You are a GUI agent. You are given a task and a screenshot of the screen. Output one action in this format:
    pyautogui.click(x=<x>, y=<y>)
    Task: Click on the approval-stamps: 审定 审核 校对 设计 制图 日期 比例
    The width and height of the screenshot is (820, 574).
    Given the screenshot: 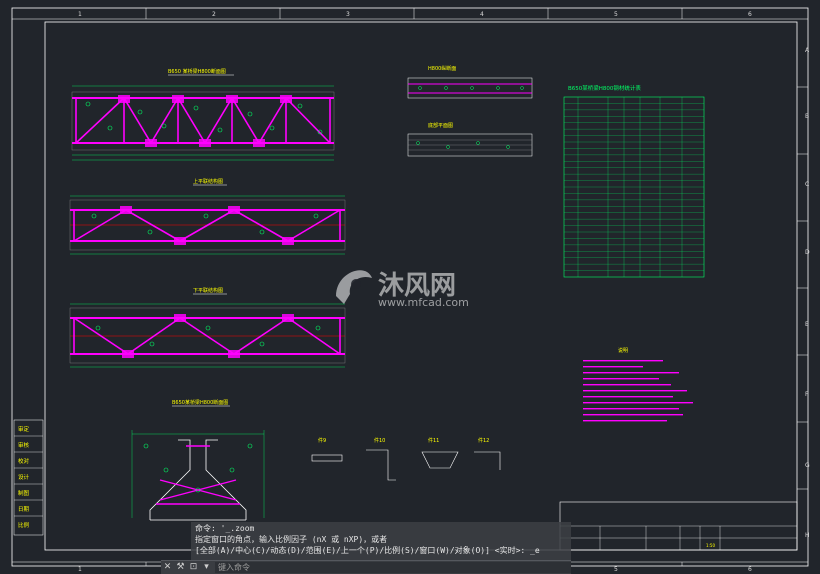 What is the action you would take?
    pyautogui.click(x=28, y=477)
    